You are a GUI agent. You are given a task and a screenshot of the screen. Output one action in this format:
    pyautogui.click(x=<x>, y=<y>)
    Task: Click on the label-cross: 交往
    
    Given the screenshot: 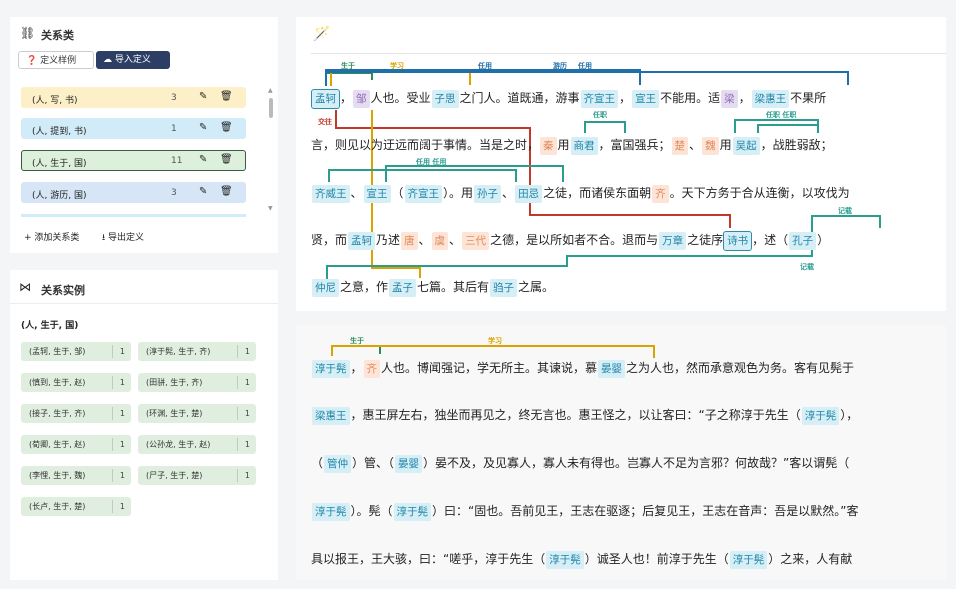 What is the action you would take?
    pyautogui.click(x=325, y=122)
    